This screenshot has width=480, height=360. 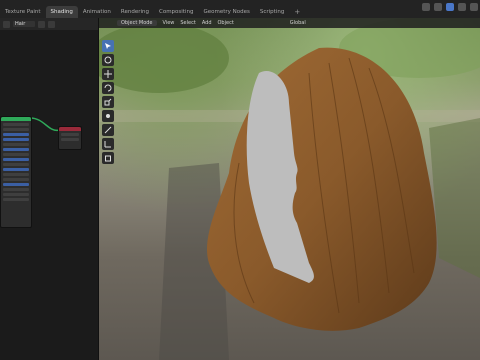 What do you see at coordinates (474, 7) in the screenshot?
I see `shading-icon` at bounding box center [474, 7].